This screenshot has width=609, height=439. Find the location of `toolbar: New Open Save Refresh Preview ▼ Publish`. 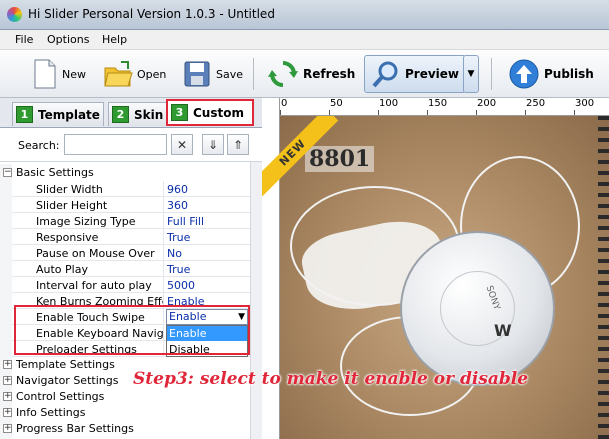

toolbar: New Open Save Refresh Preview ▼ Publish is located at coordinates (304, 74).